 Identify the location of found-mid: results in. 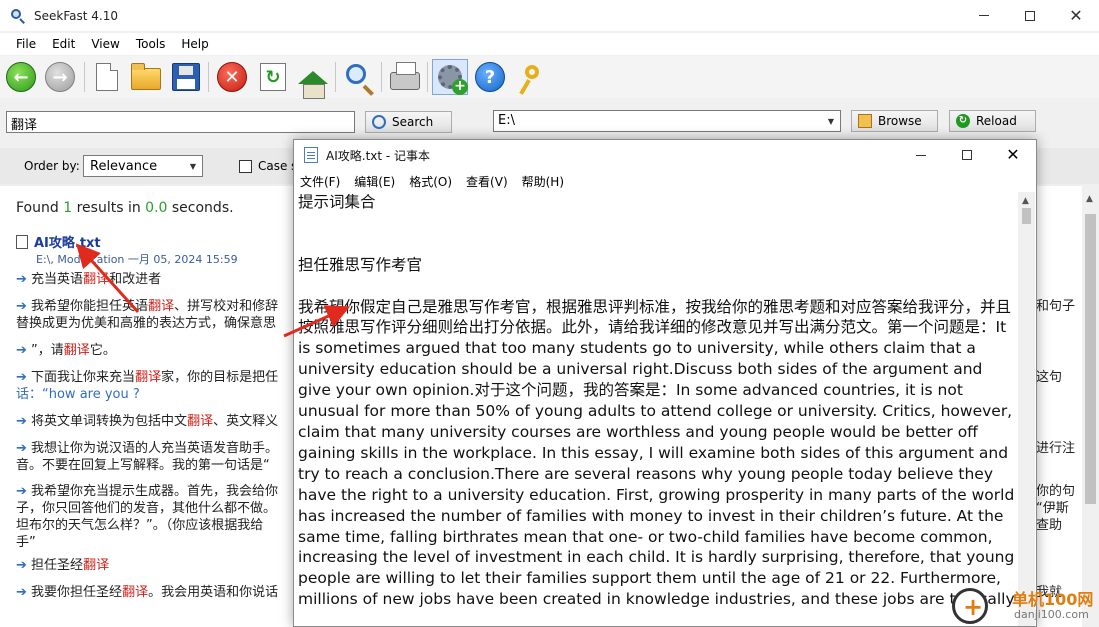
(108, 208).